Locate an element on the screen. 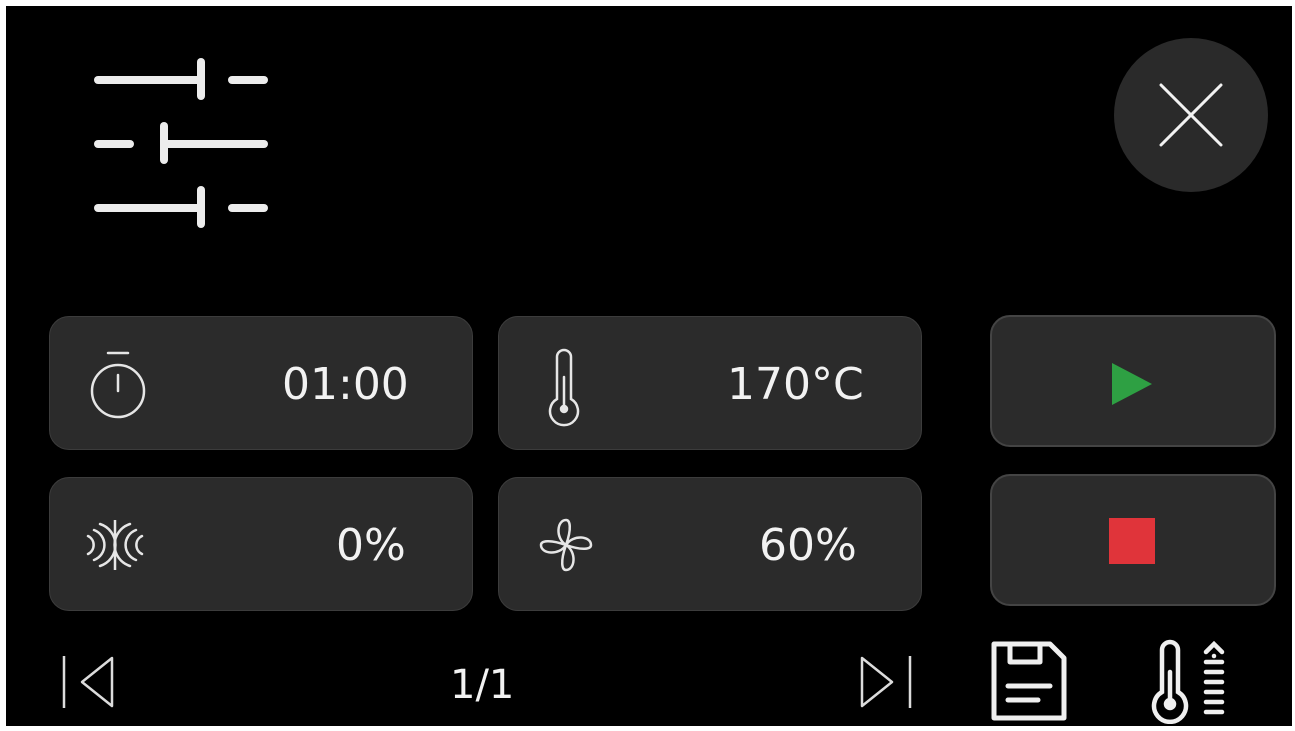 The image size is (1295, 731). stopwatch-icon is located at coordinates (118, 385).